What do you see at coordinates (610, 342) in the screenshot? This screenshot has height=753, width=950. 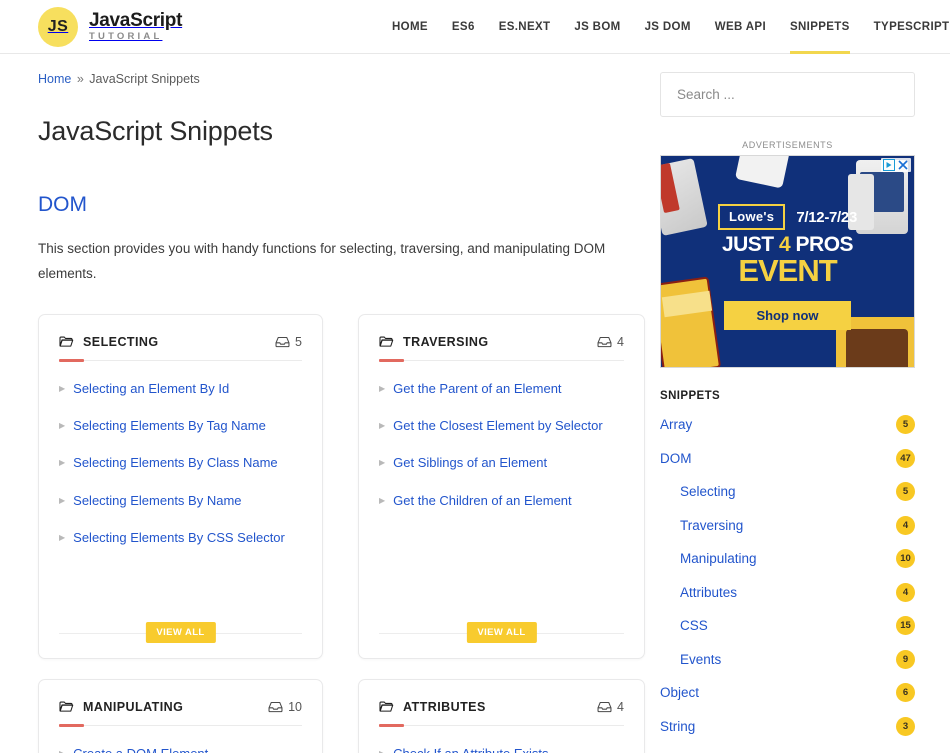 I see `card-count: 4` at bounding box center [610, 342].